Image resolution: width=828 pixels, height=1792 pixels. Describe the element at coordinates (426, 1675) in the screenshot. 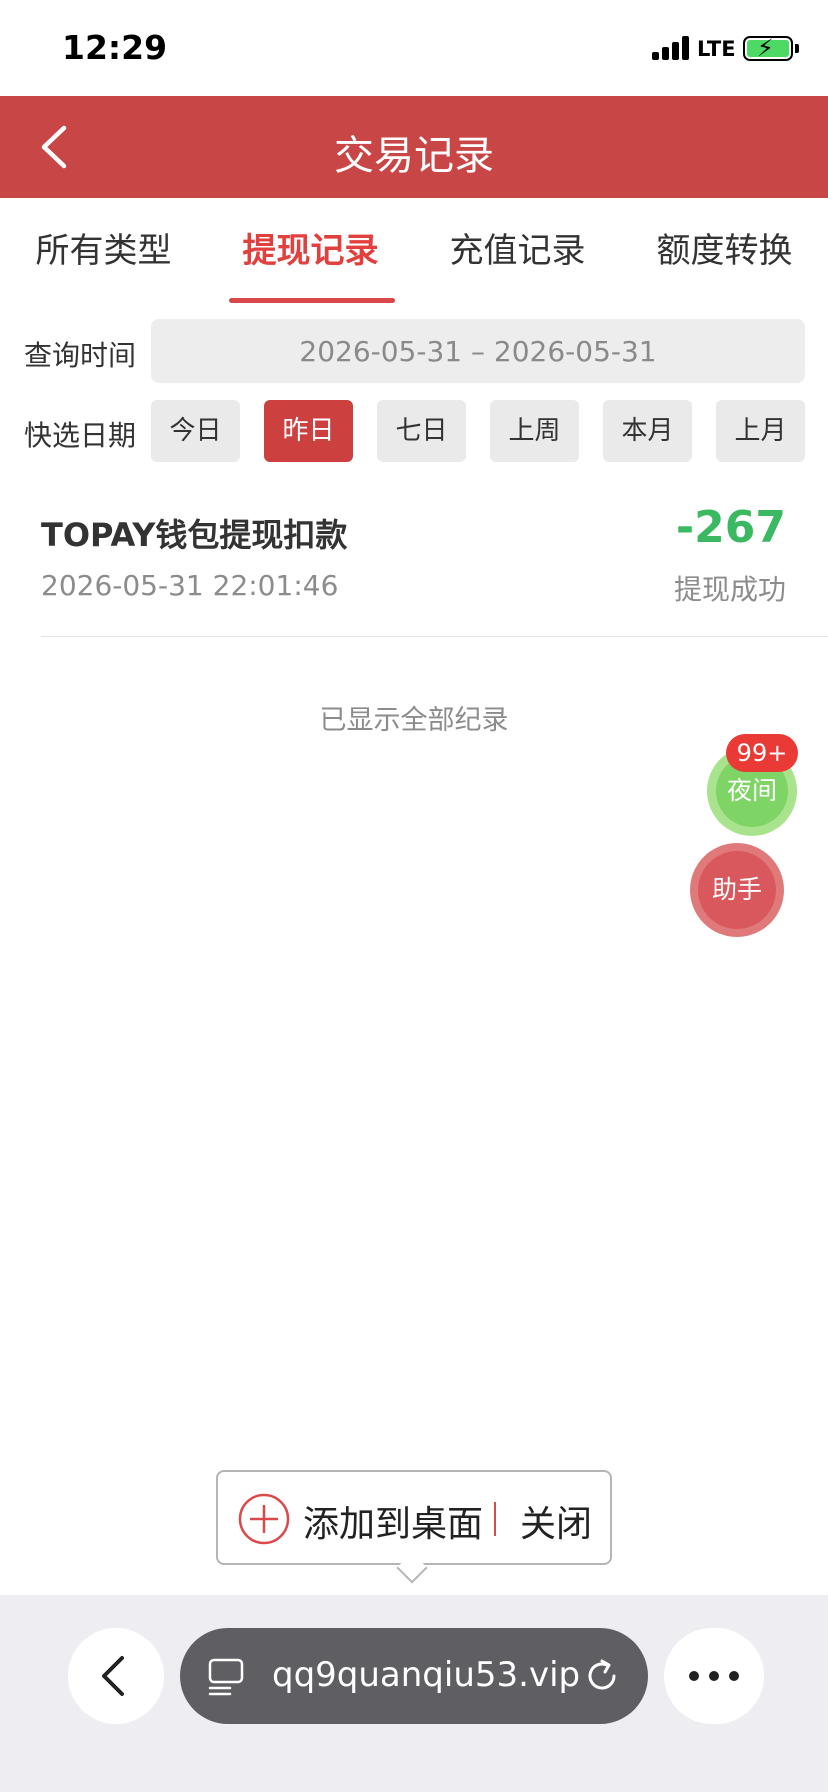

I see `url-text: qq9quanqiu53.vip` at that location.